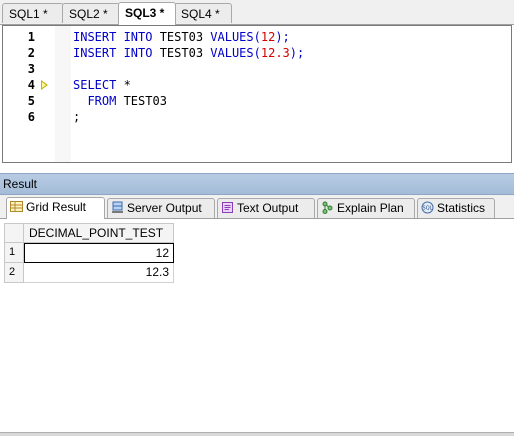 This screenshot has height=436, width=514. I want to click on tab-statistics-label: Statistics, so click(461, 208).